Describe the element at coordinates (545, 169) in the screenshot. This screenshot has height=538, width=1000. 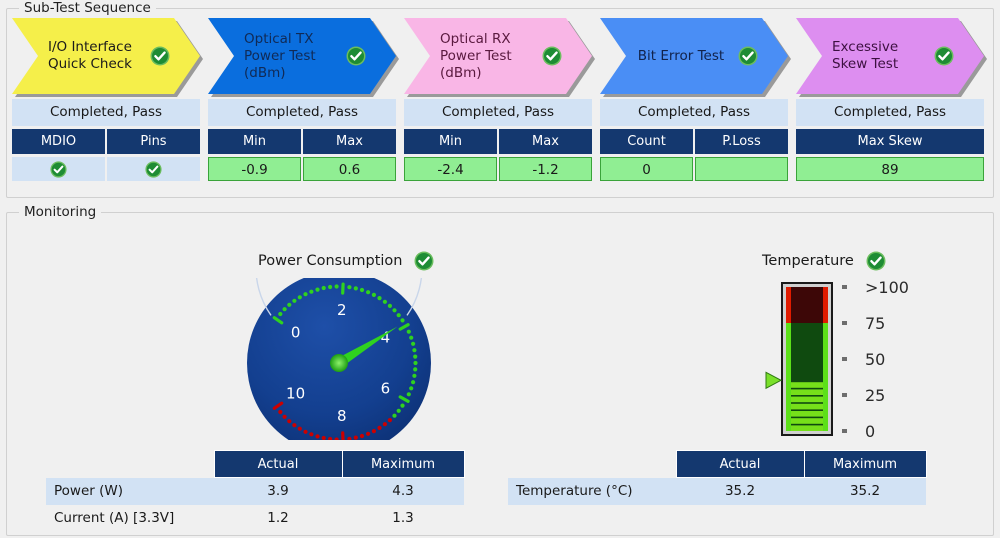
I see `sub-test-col-value-1: -1.2` at that location.